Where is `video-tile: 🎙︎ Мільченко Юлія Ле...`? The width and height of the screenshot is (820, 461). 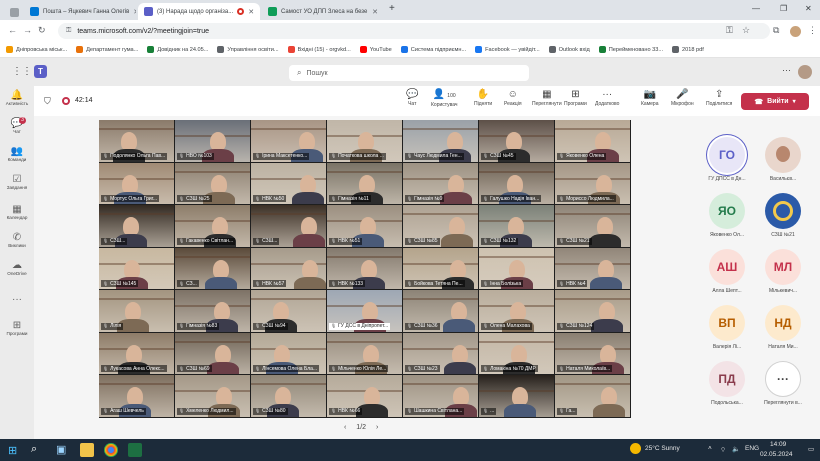 video-tile: 🎙︎ Мільченко Юлія Ле... is located at coordinates (364, 353).